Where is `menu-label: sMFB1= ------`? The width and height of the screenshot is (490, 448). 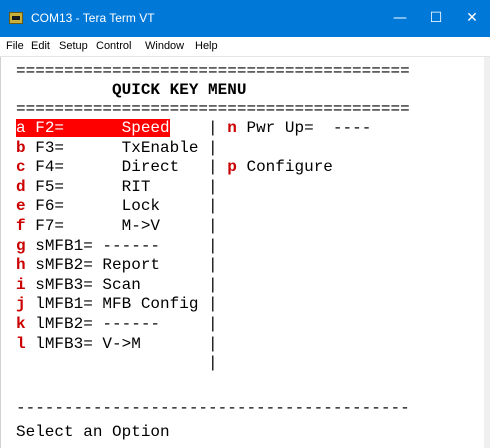 menu-label: sMFB1= ------ is located at coordinates (93, 245).